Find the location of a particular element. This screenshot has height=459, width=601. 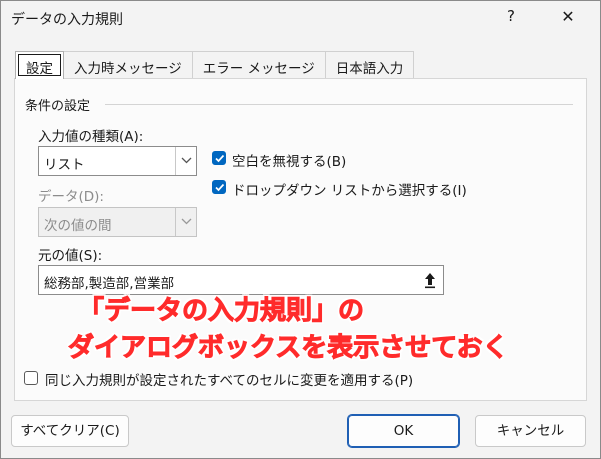

dialog-title: データの入力規則 is located at coordinates (67, 20).